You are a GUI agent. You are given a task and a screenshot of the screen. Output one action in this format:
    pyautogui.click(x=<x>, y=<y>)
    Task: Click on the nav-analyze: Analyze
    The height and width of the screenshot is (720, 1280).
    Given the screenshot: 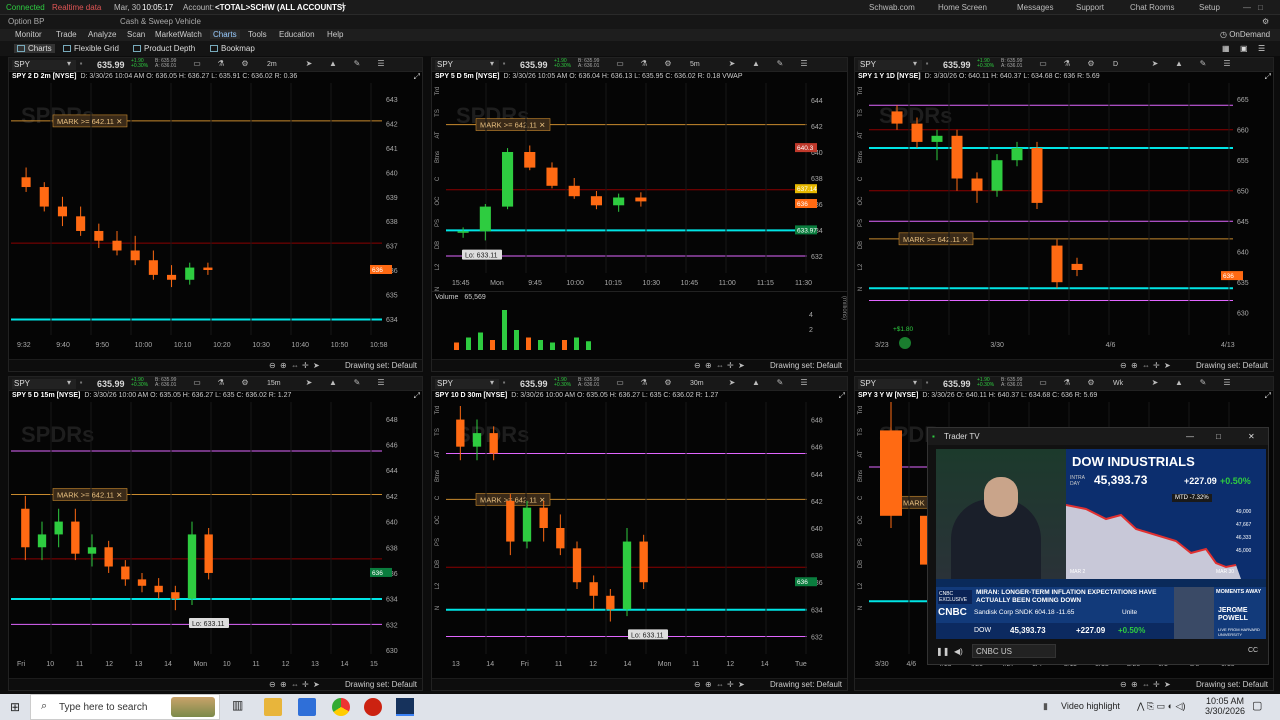 What is the action you would take?
    pyautogui.click(x=102, y=34)
    